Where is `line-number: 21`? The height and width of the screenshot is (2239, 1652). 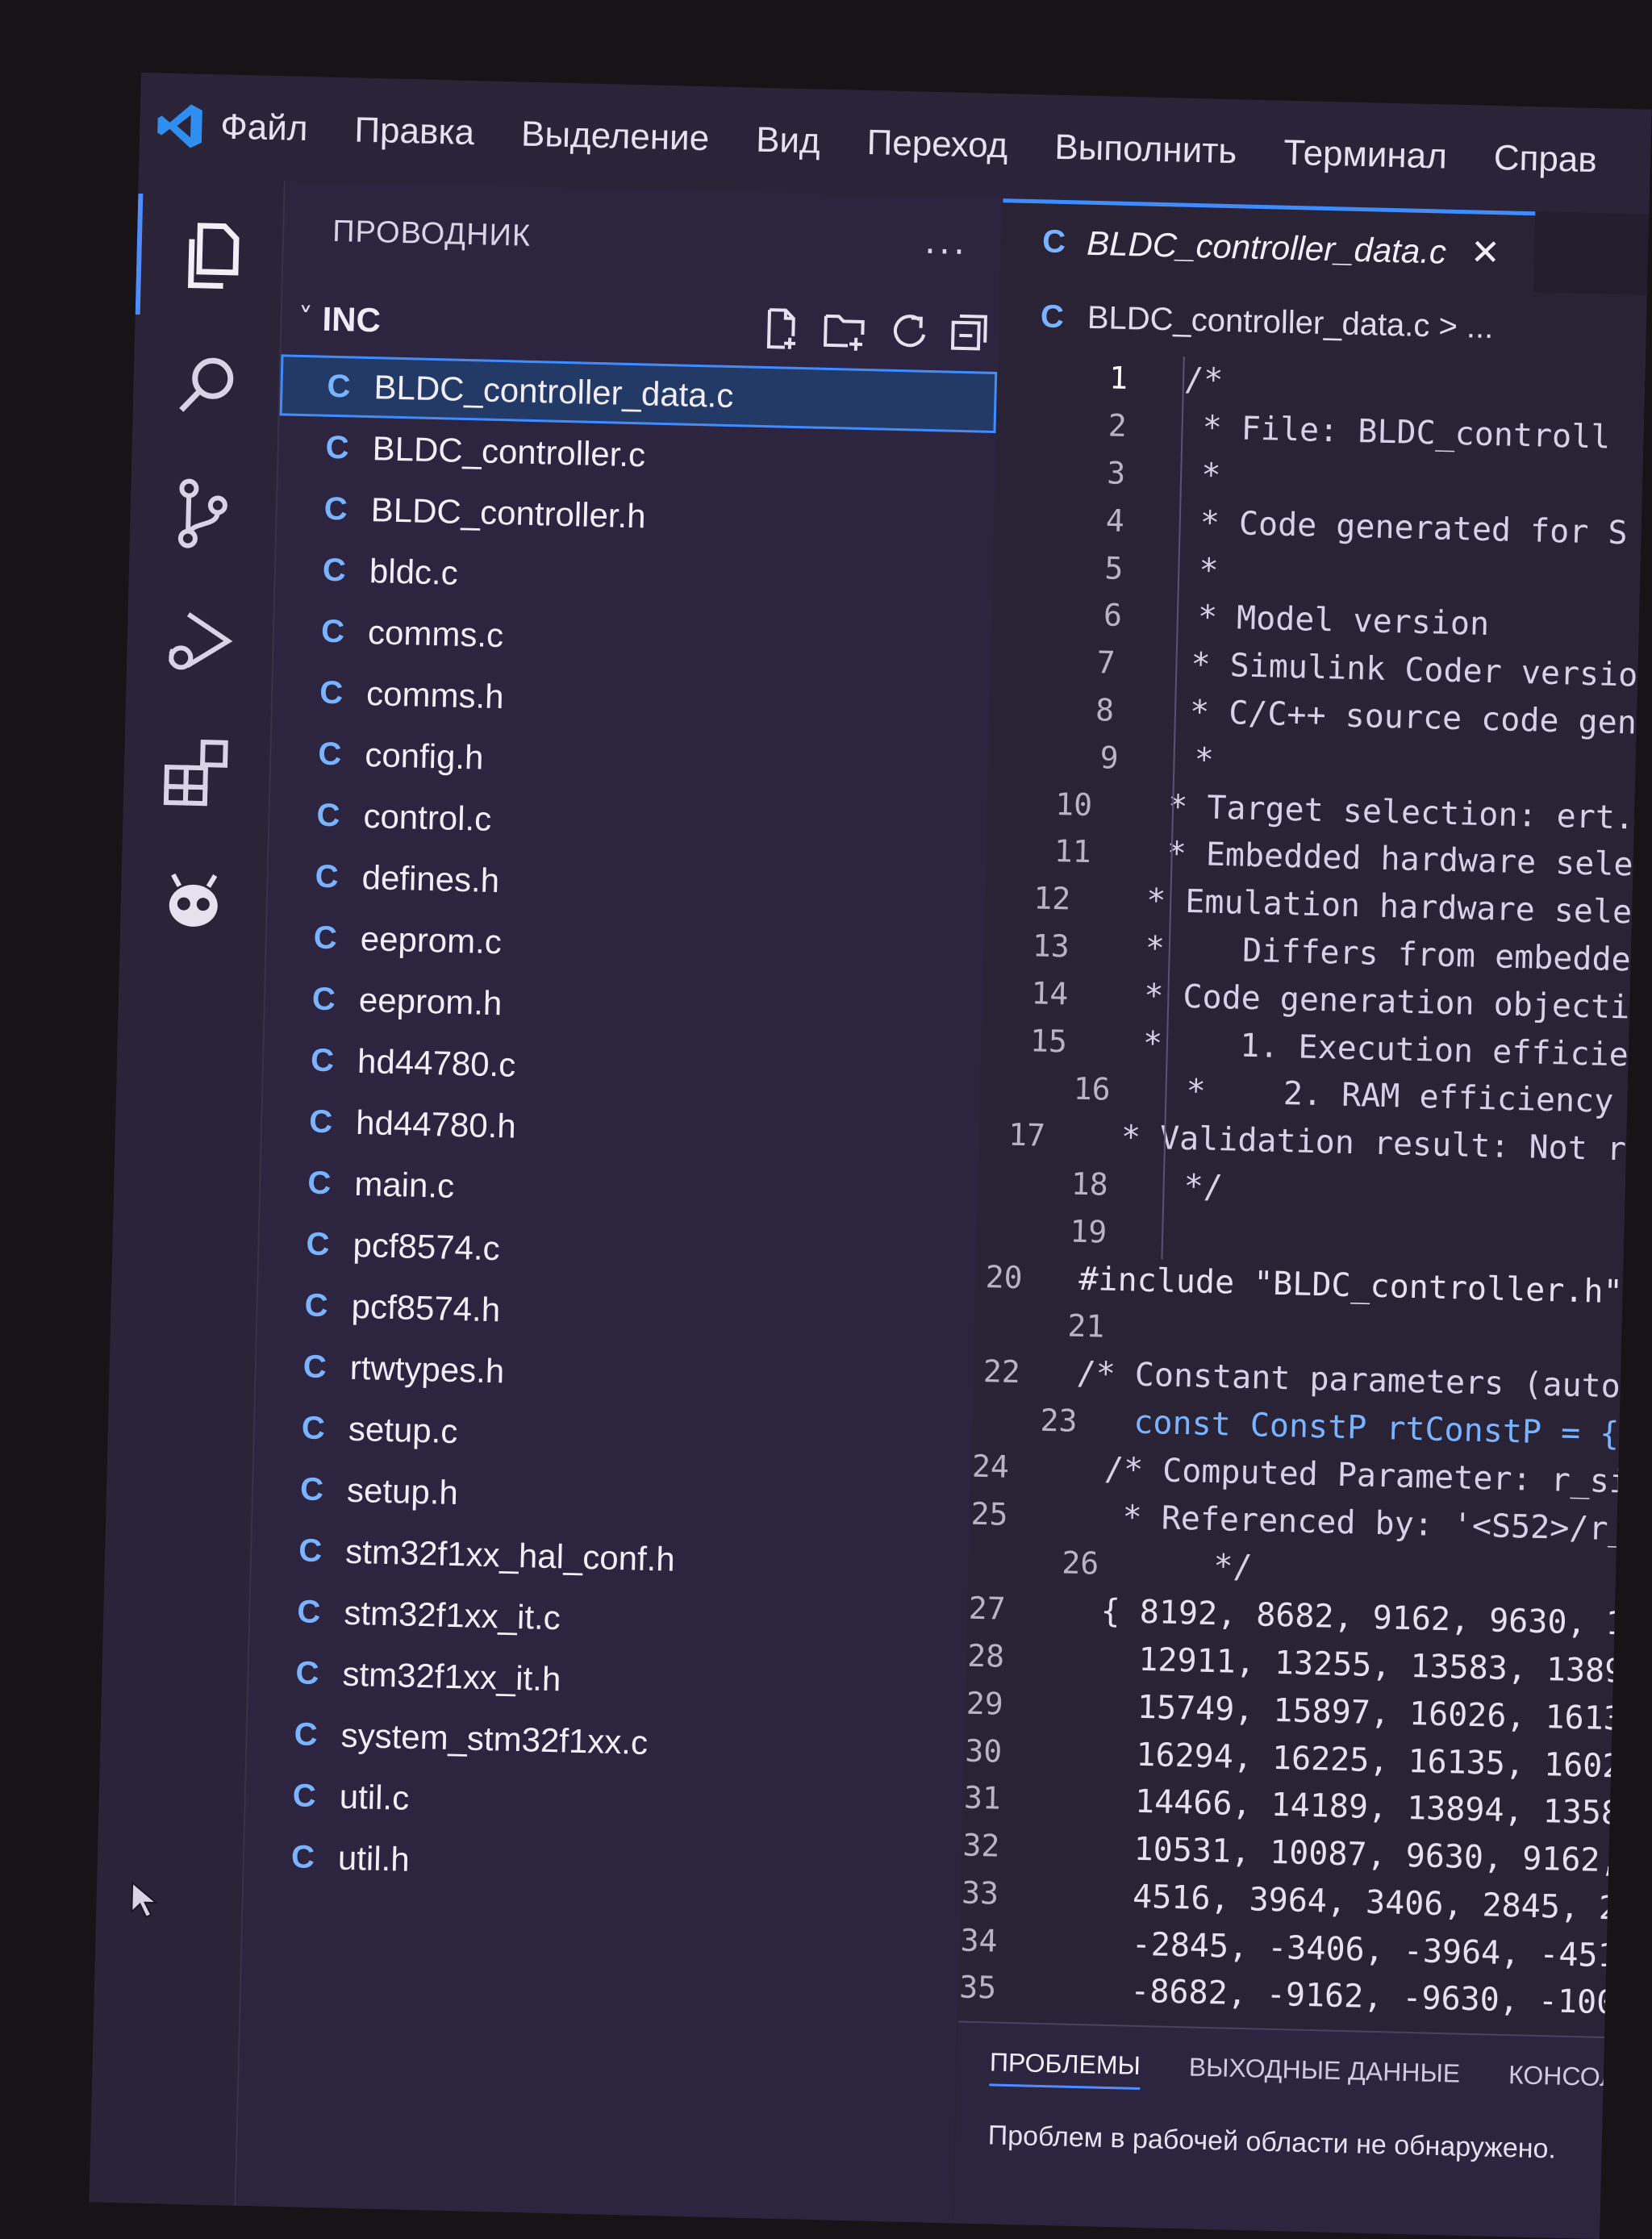
line-number: 21 is located at coordinates (1086, 1326).